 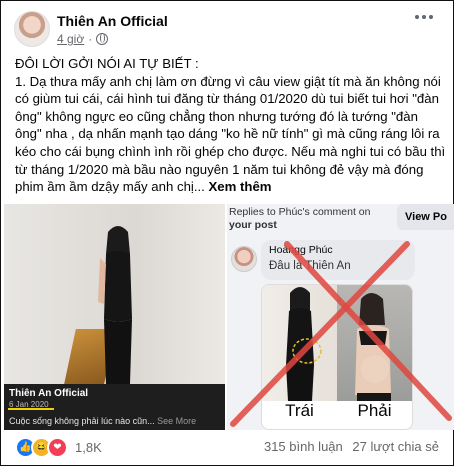 I want to click on more-options-icon, so click(x=424, y=17).